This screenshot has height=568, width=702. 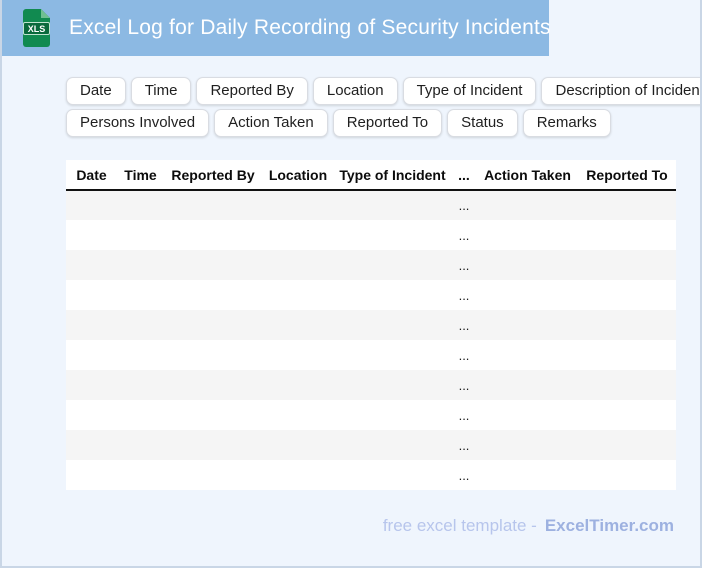 I want to click on field-chip: Type of Incident, so click(x=469, y=91).